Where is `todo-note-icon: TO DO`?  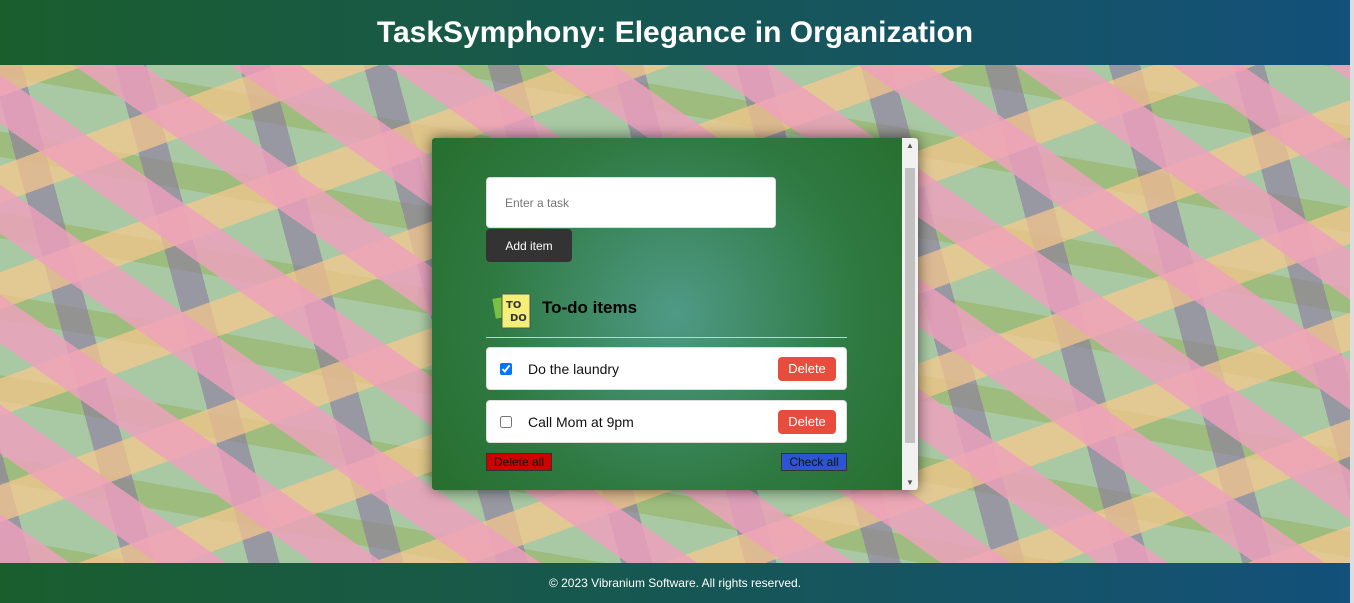
todo-note-icon: TO DO is located at coordinates (511, 311).